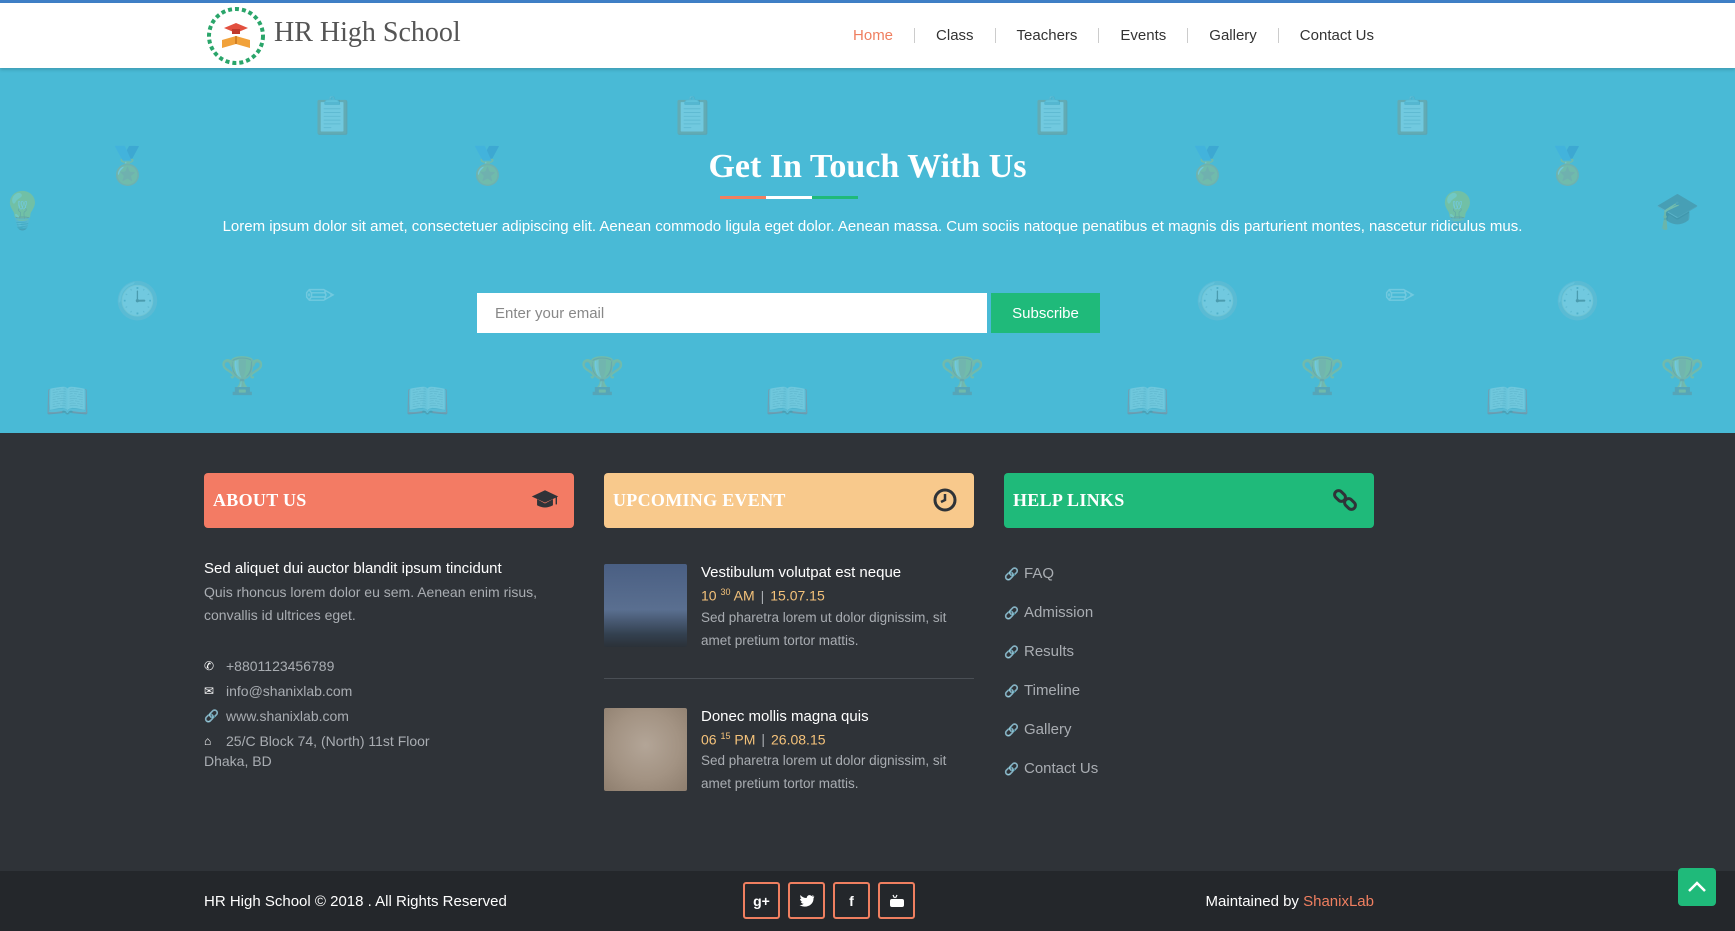 Image resolution: width=1735 pixels, height=931 pixels. Describe the element at coordinates (137, 300) in the screenshot. I see `clock-pattern-icon: 🕒` at that location.